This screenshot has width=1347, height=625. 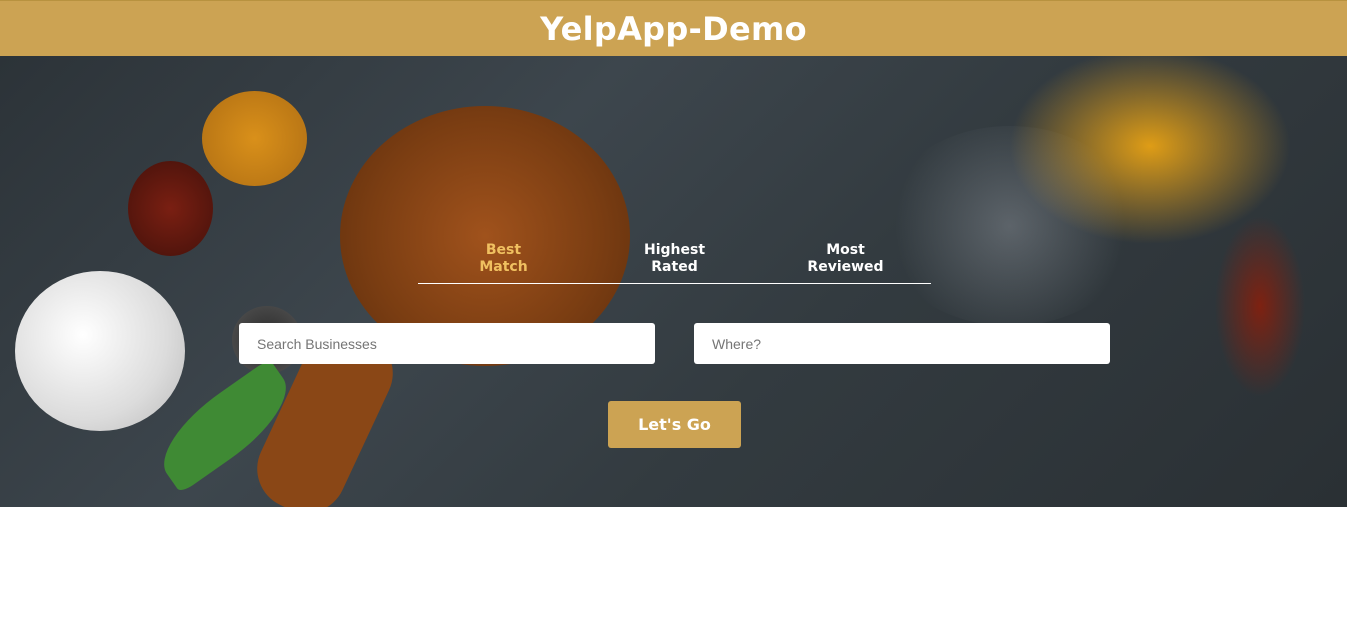 What do you see at coordinates (845, 267) in the screenshot?
I see `tab-label-line2: Reviewed` at bounding box center [845, 267].